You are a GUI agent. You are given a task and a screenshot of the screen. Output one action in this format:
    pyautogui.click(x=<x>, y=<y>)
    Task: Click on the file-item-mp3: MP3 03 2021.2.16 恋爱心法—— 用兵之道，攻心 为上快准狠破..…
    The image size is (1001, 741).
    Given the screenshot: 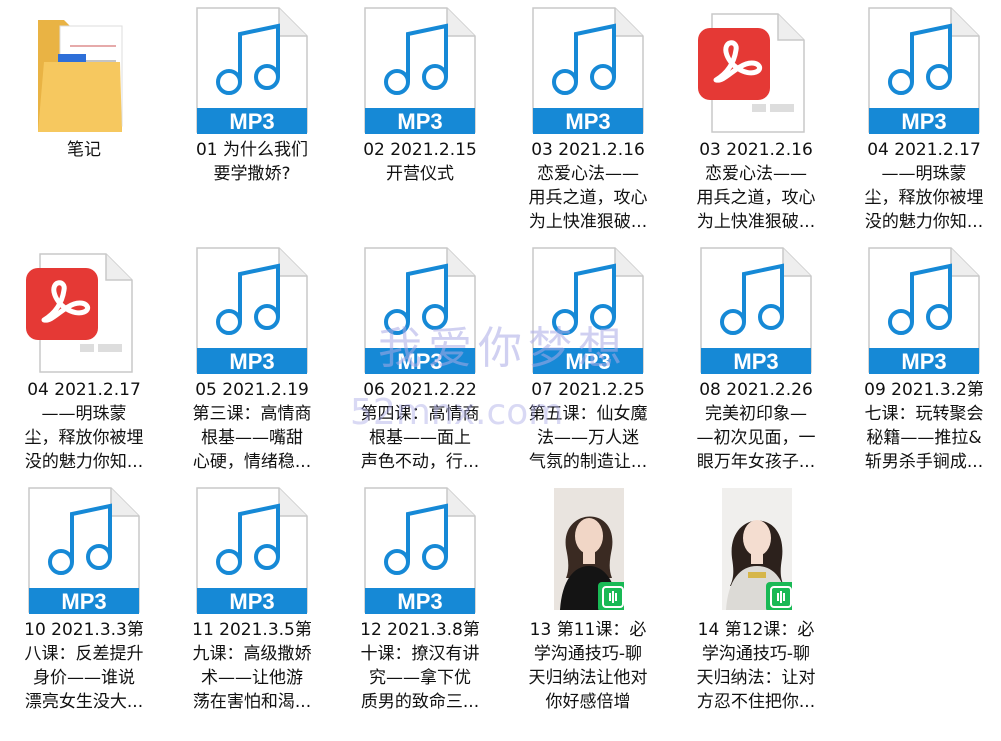 What is the action you would take?
    pyautogui.click(x=588, y=120)
    